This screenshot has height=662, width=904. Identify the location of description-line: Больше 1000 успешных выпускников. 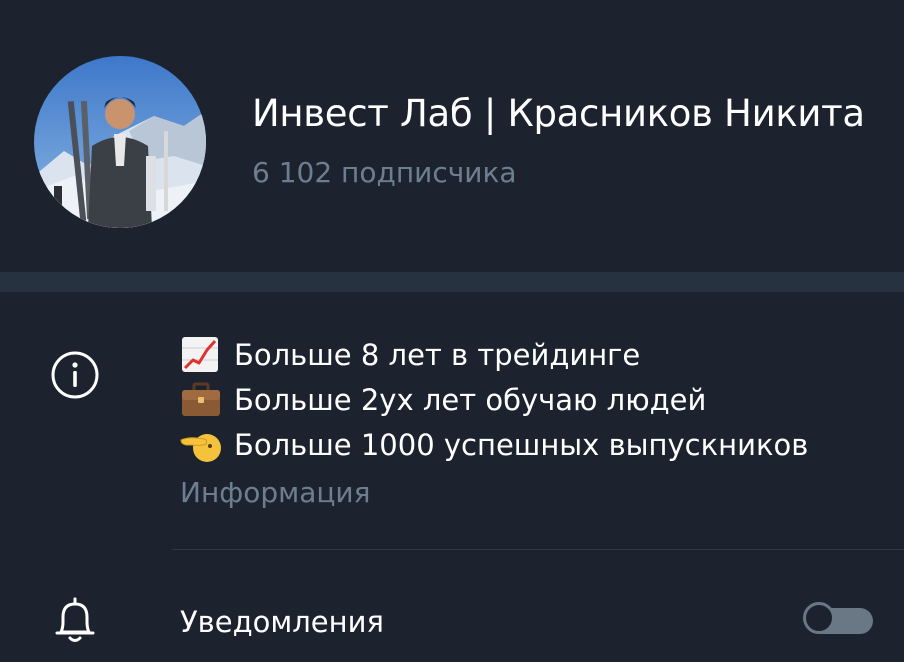
(494, 444).